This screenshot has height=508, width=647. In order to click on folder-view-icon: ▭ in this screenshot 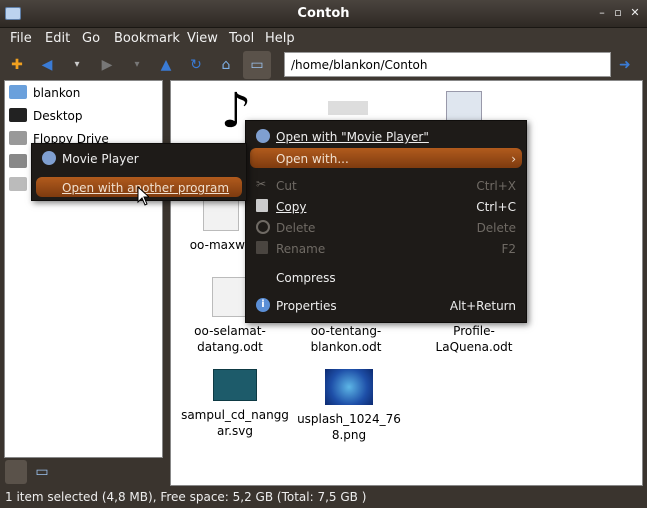, I will do `click(257, 65)`.